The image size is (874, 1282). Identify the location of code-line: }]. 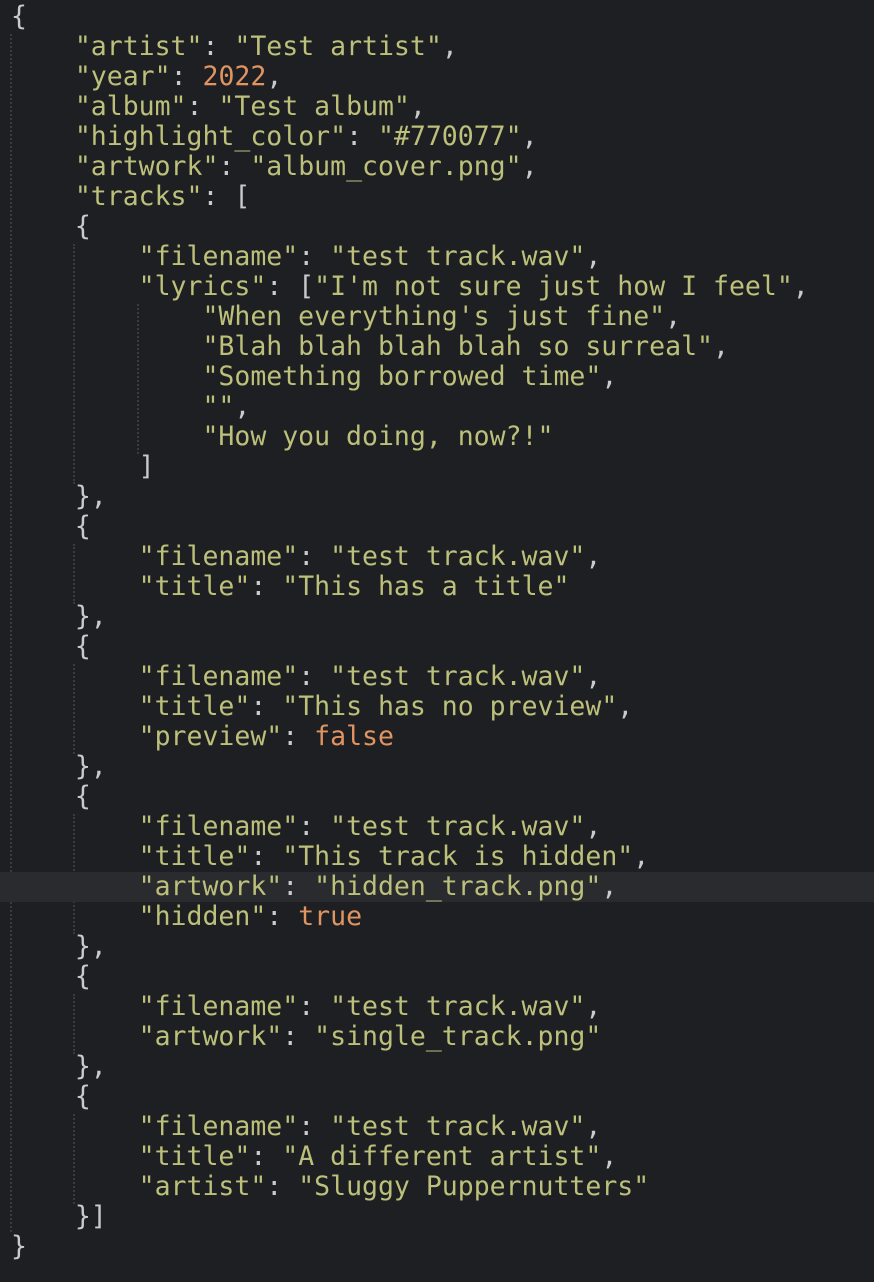
(437, 1217).